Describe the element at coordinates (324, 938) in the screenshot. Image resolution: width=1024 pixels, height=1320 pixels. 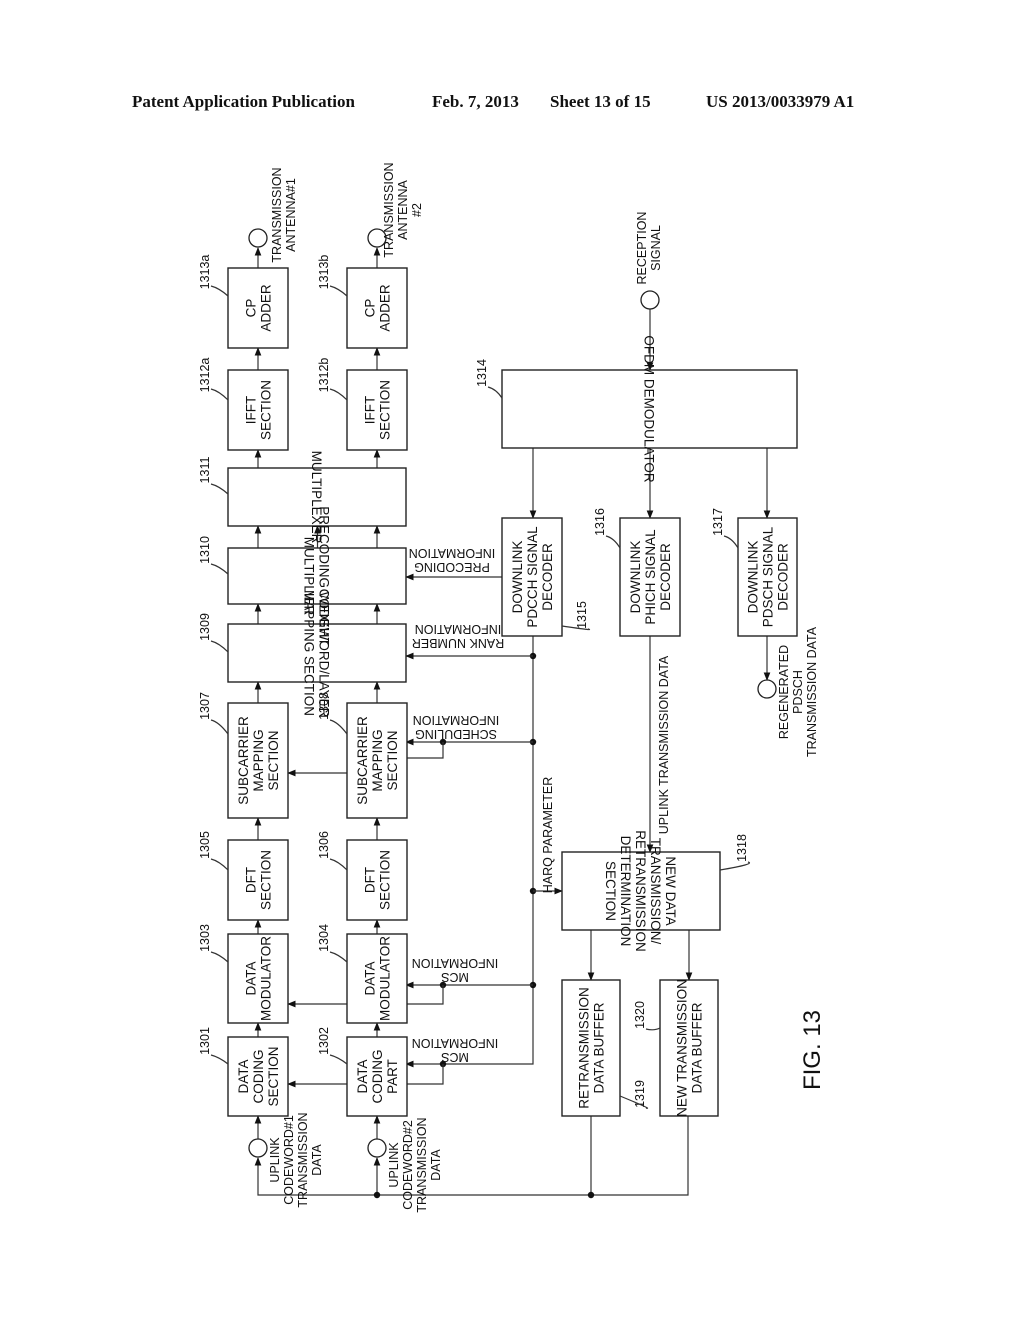
I see `ref-1304: 1304` at that location.